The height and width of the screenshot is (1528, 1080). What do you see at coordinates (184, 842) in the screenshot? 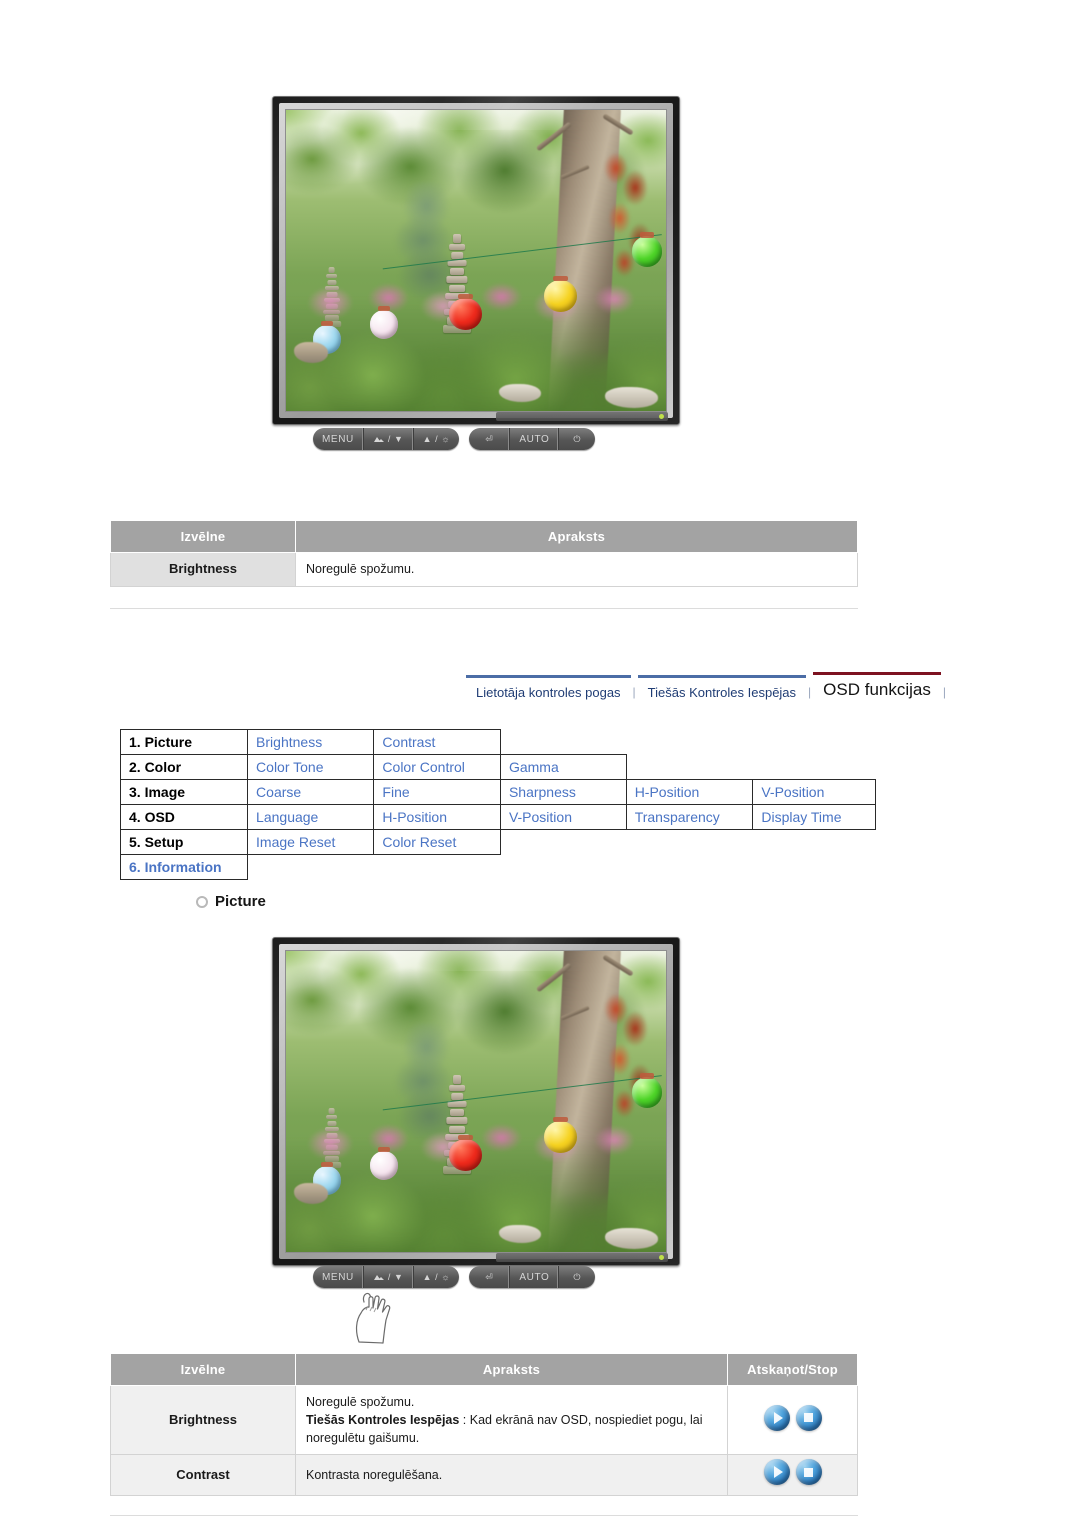
I see `osd-group-label: 5. Setup` at bounding box center [184, 842].